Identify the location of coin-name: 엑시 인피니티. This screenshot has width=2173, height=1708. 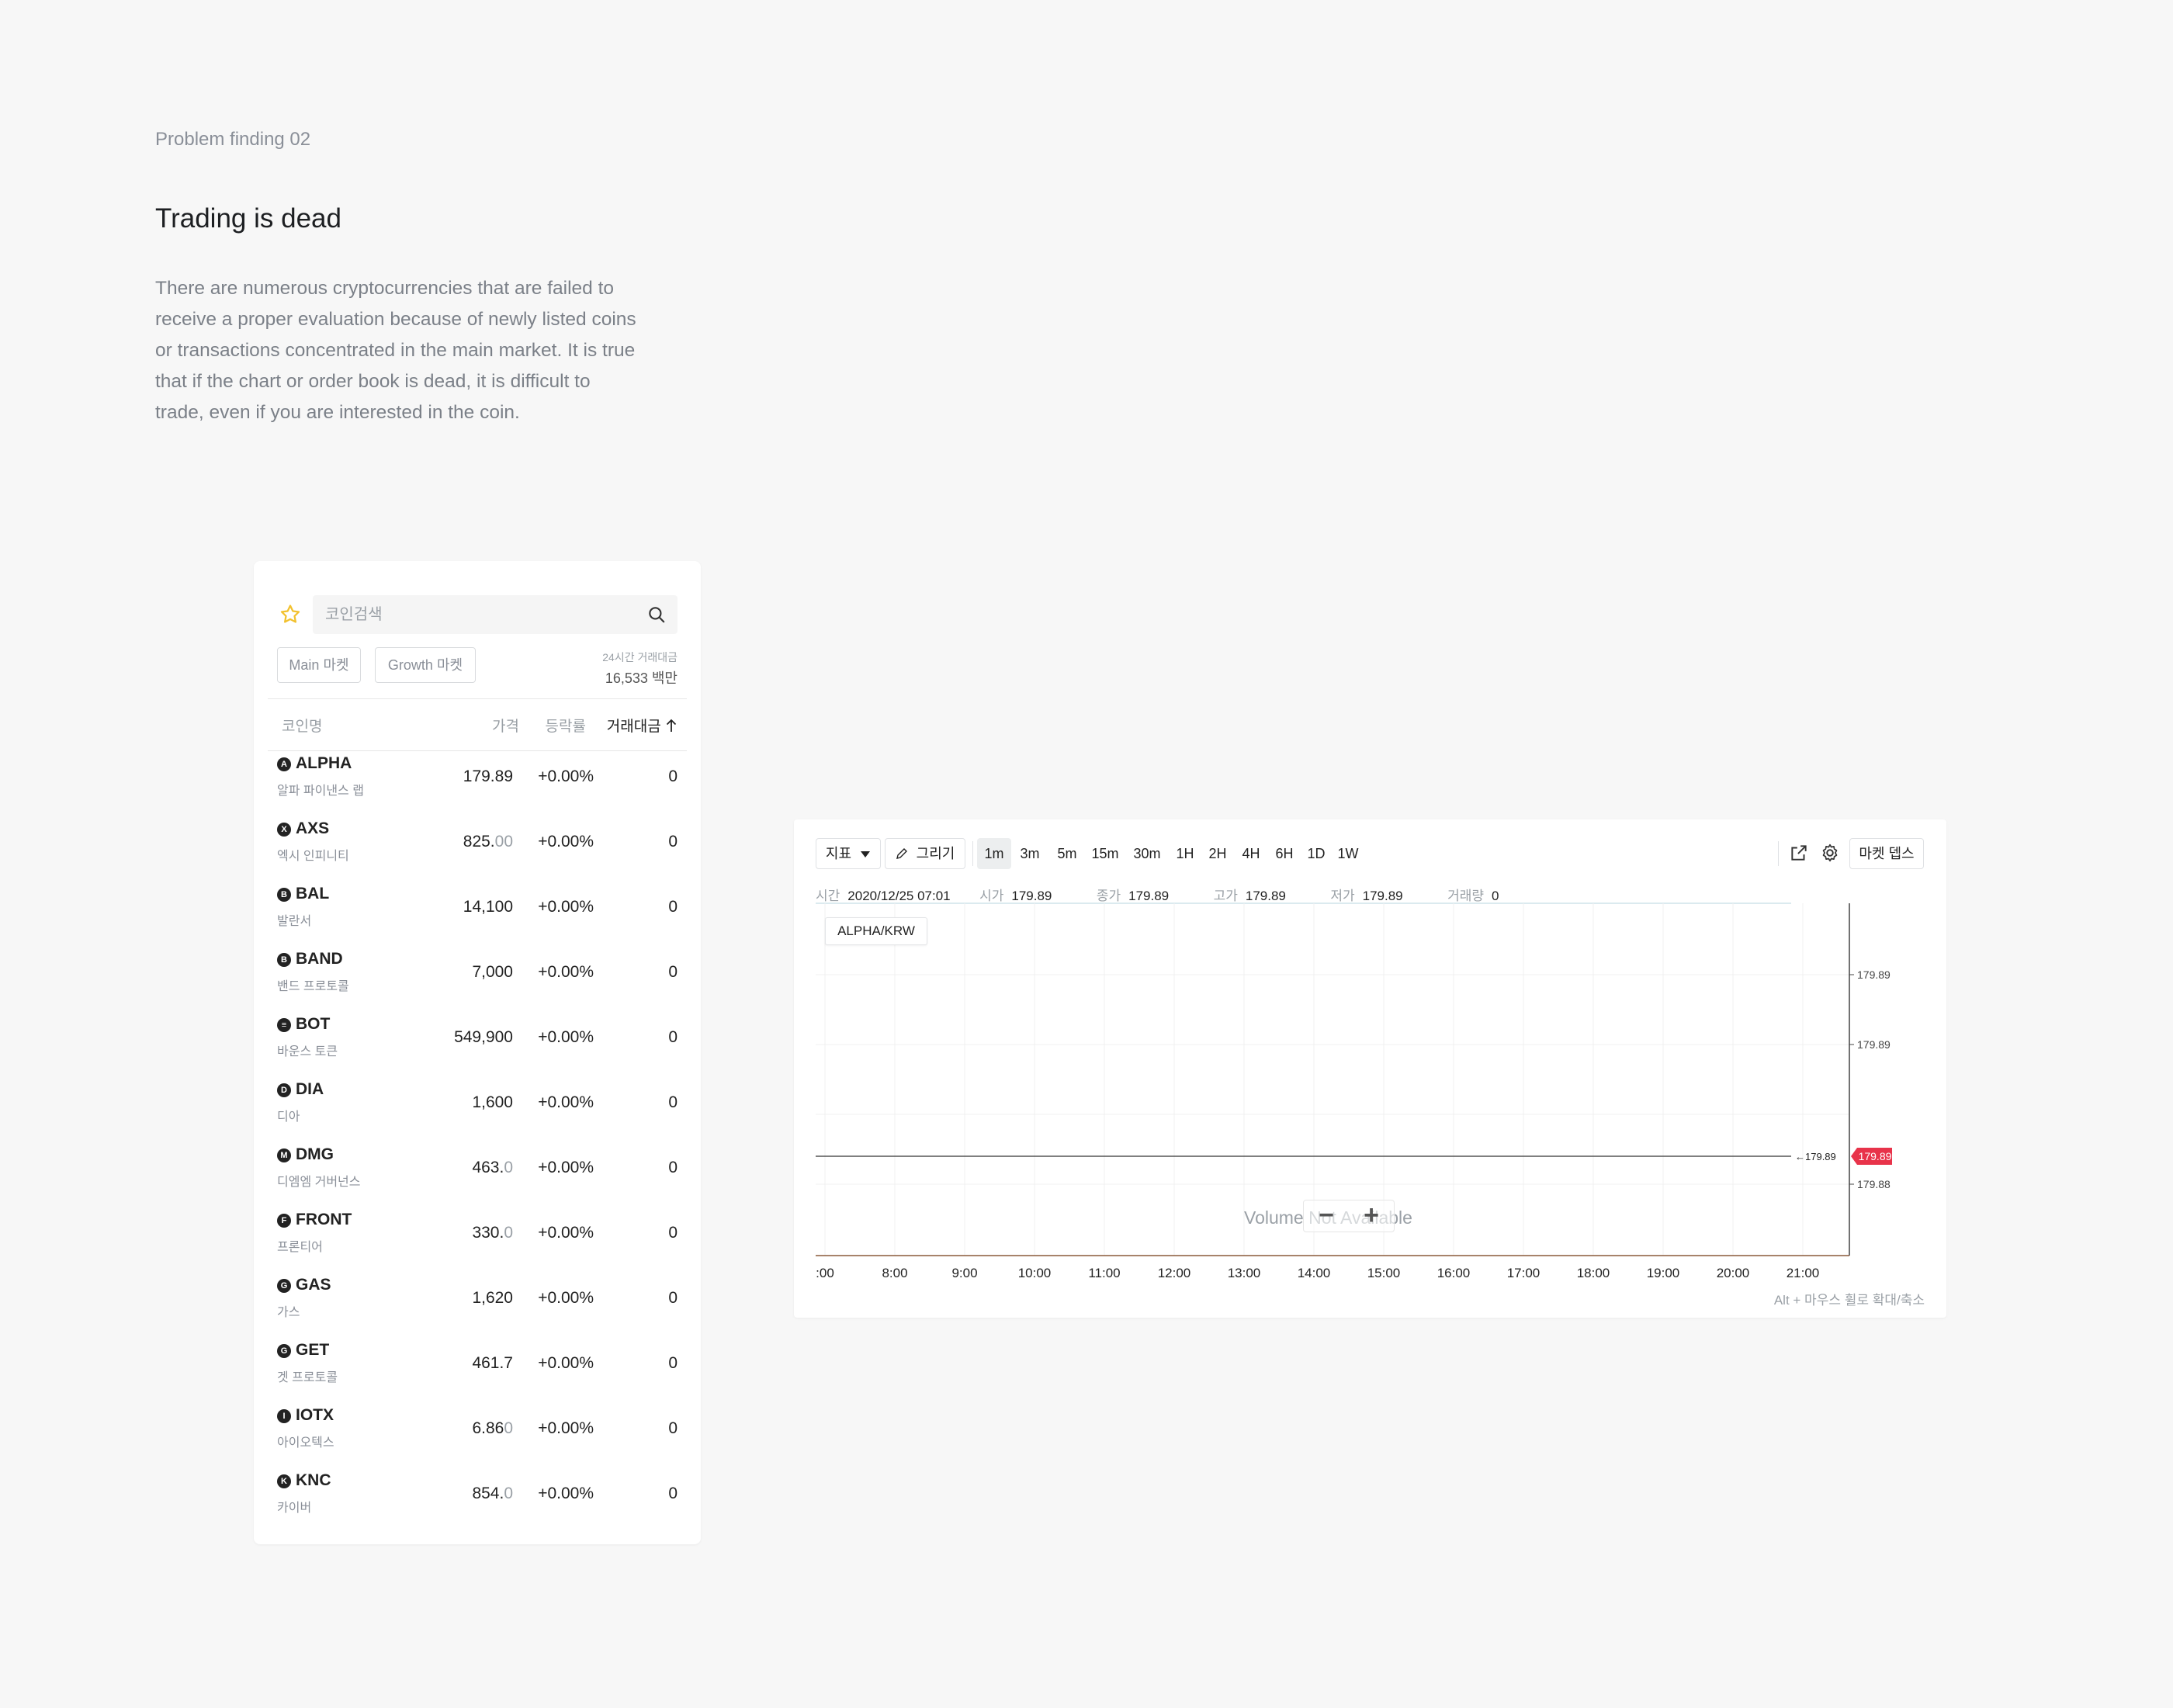
(313, 856).